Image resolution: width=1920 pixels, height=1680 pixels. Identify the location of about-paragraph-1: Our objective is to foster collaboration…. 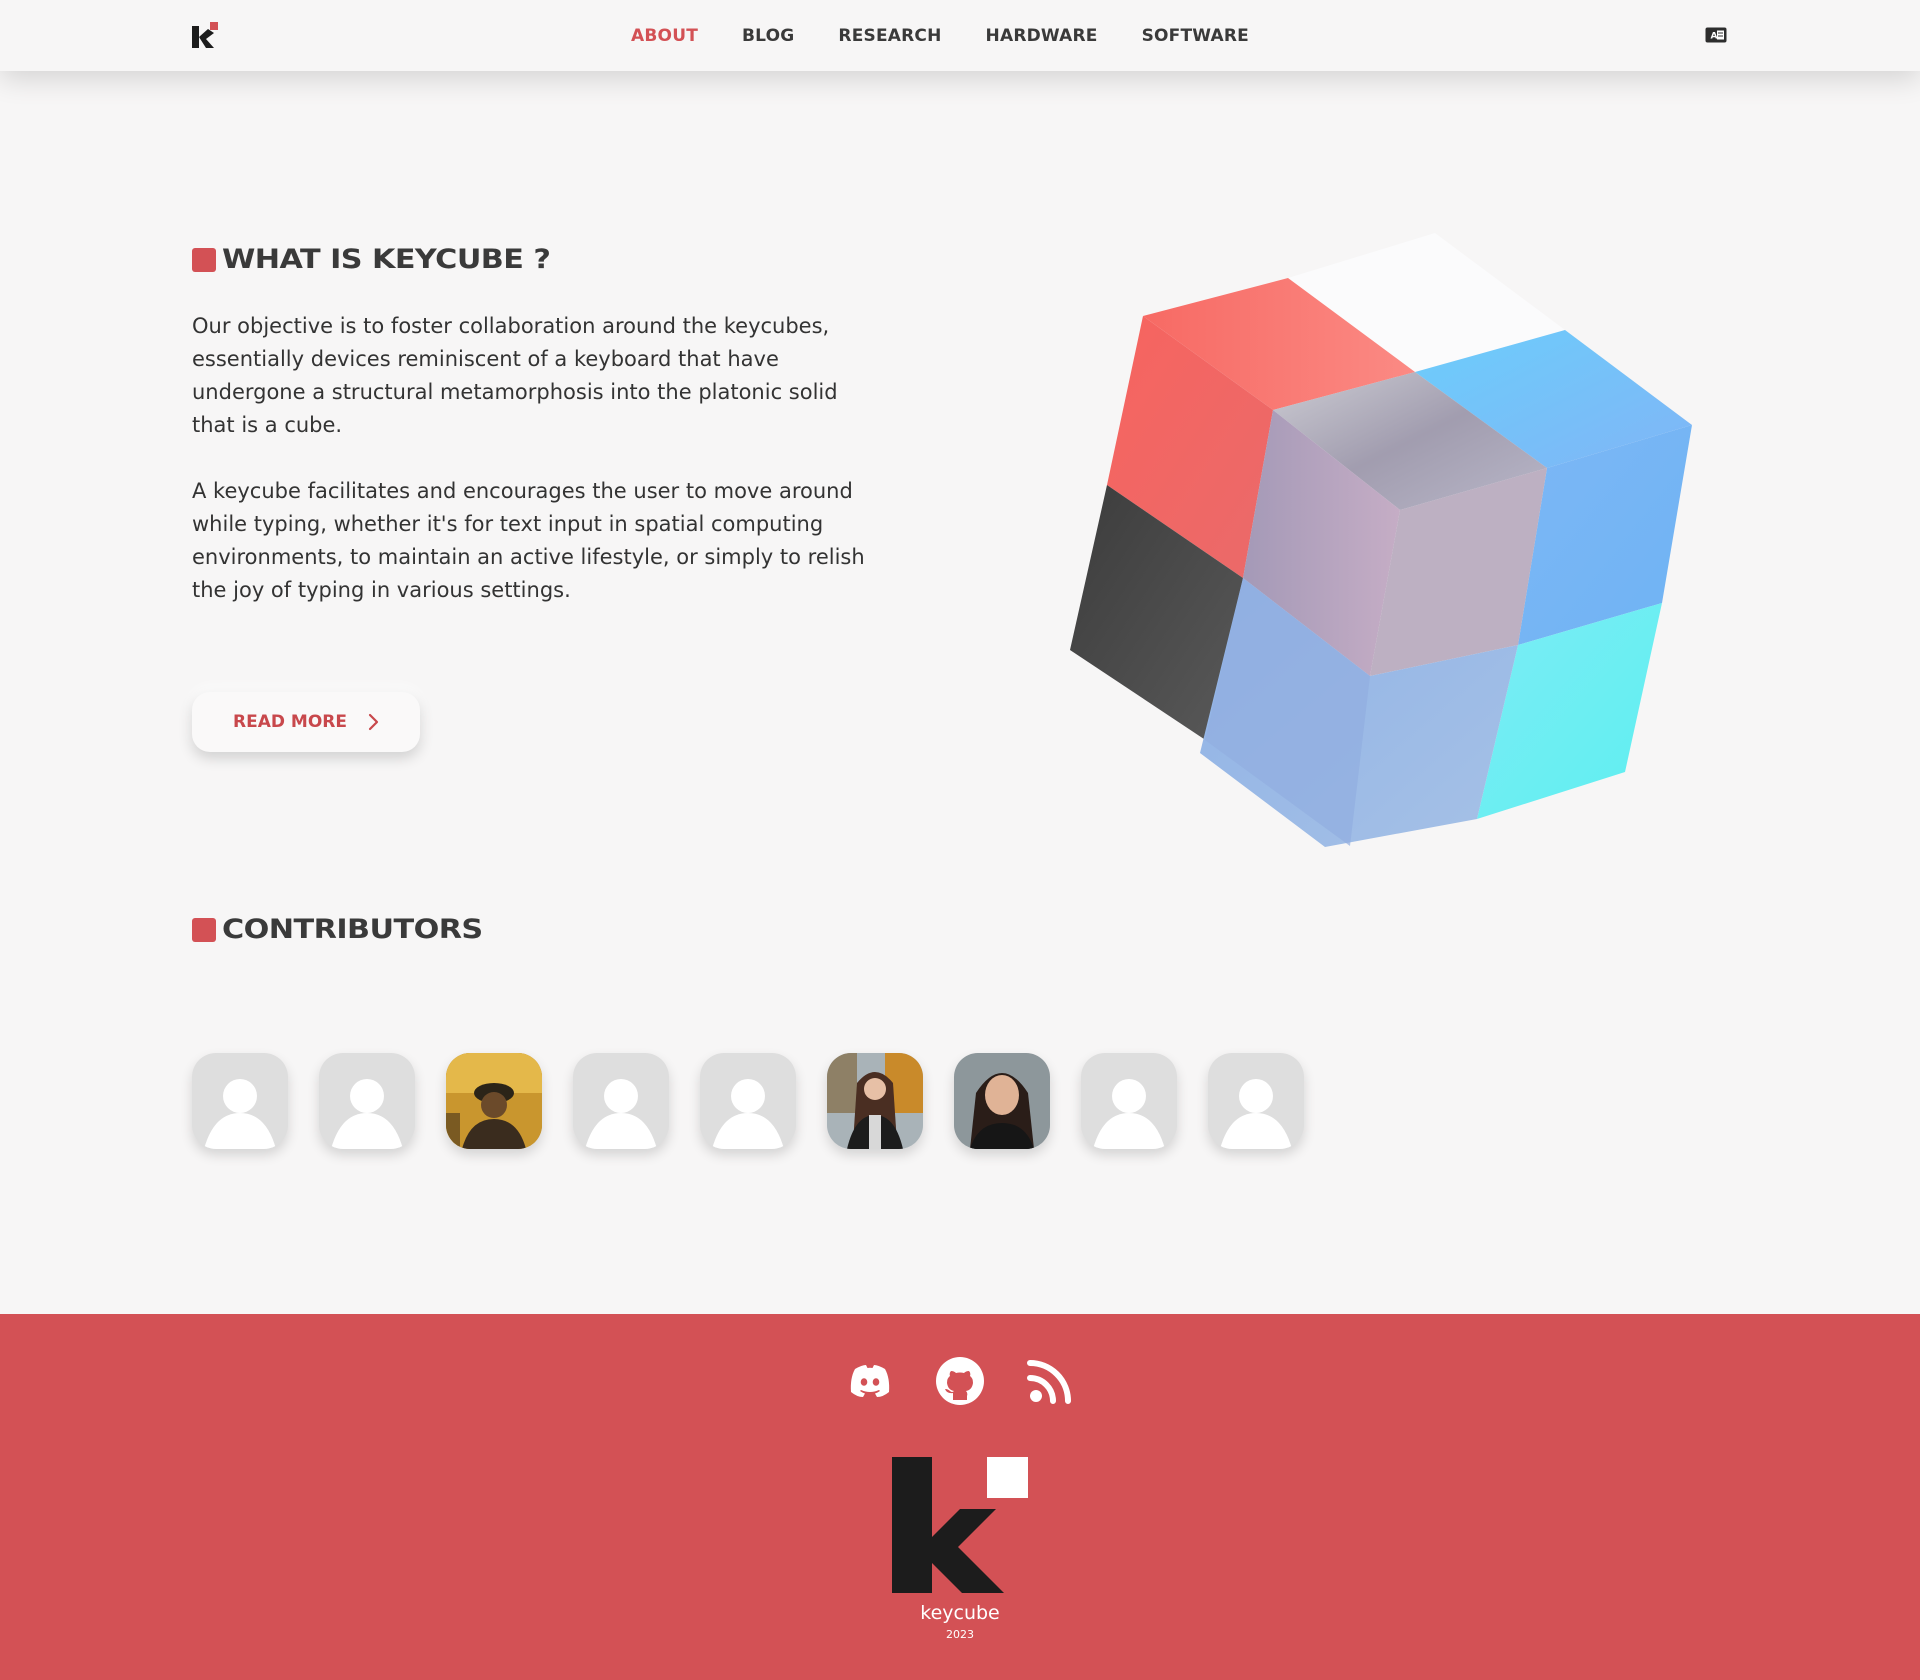
(515, 375).